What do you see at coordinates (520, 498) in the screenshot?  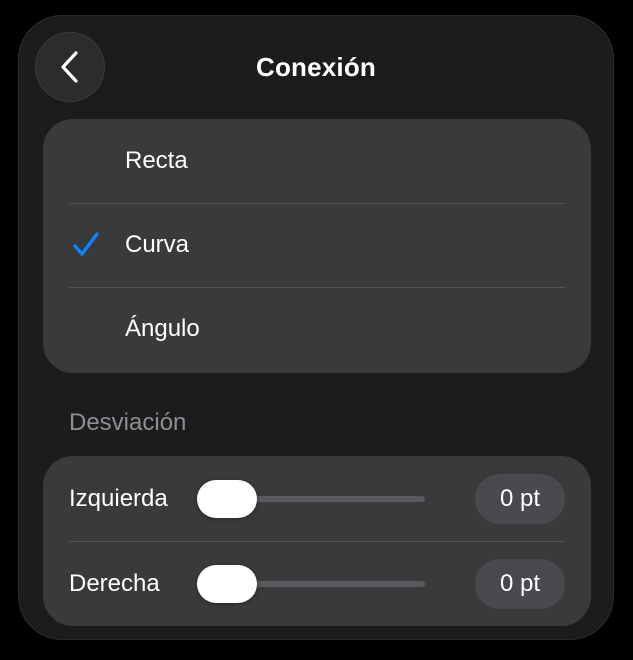 I see `offset-left-value-field: 0 pt` at bounding box center [520, 498].